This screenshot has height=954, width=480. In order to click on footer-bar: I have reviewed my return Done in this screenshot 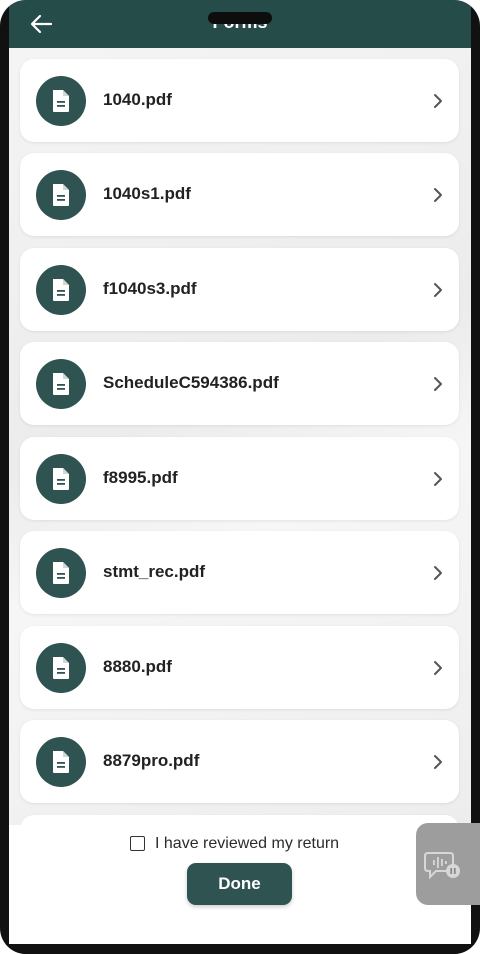, I will do `click(240, 884)`.